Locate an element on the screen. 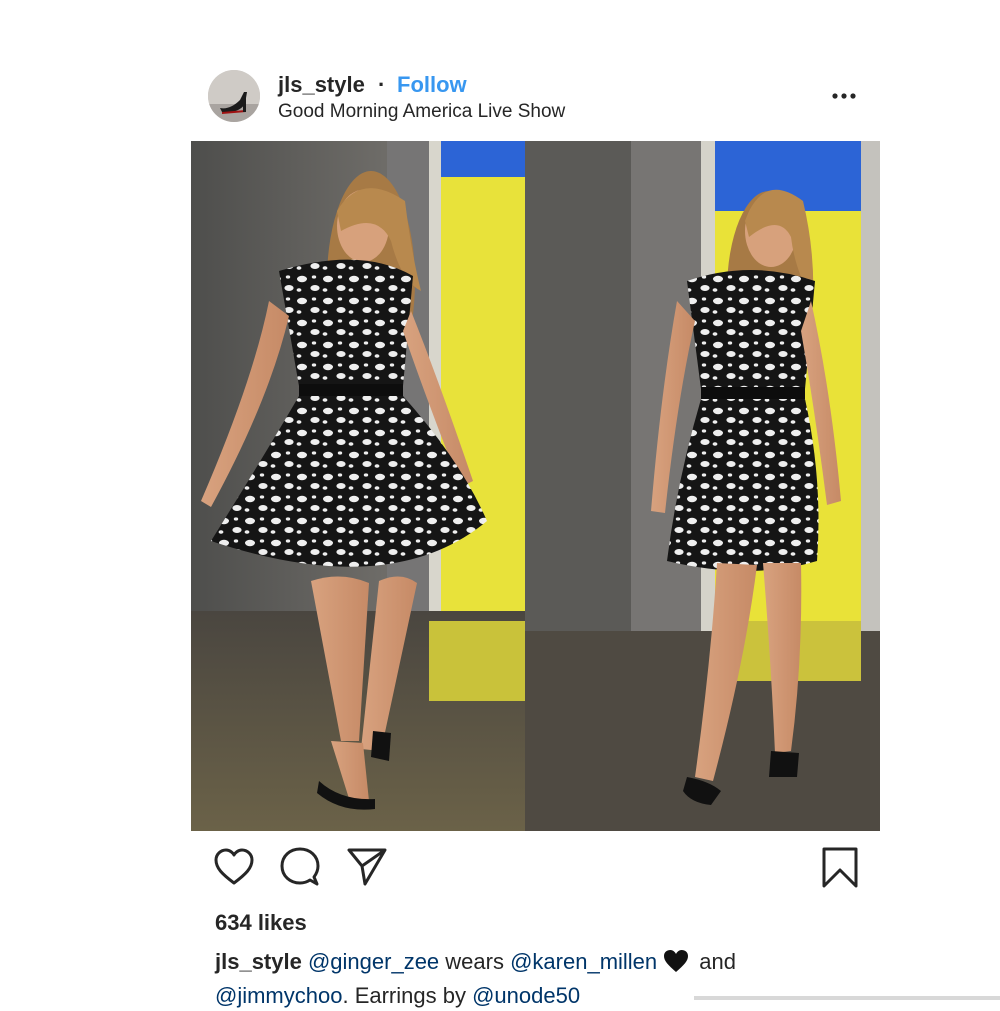  caption-text: and is located at coordinates (714, 961).